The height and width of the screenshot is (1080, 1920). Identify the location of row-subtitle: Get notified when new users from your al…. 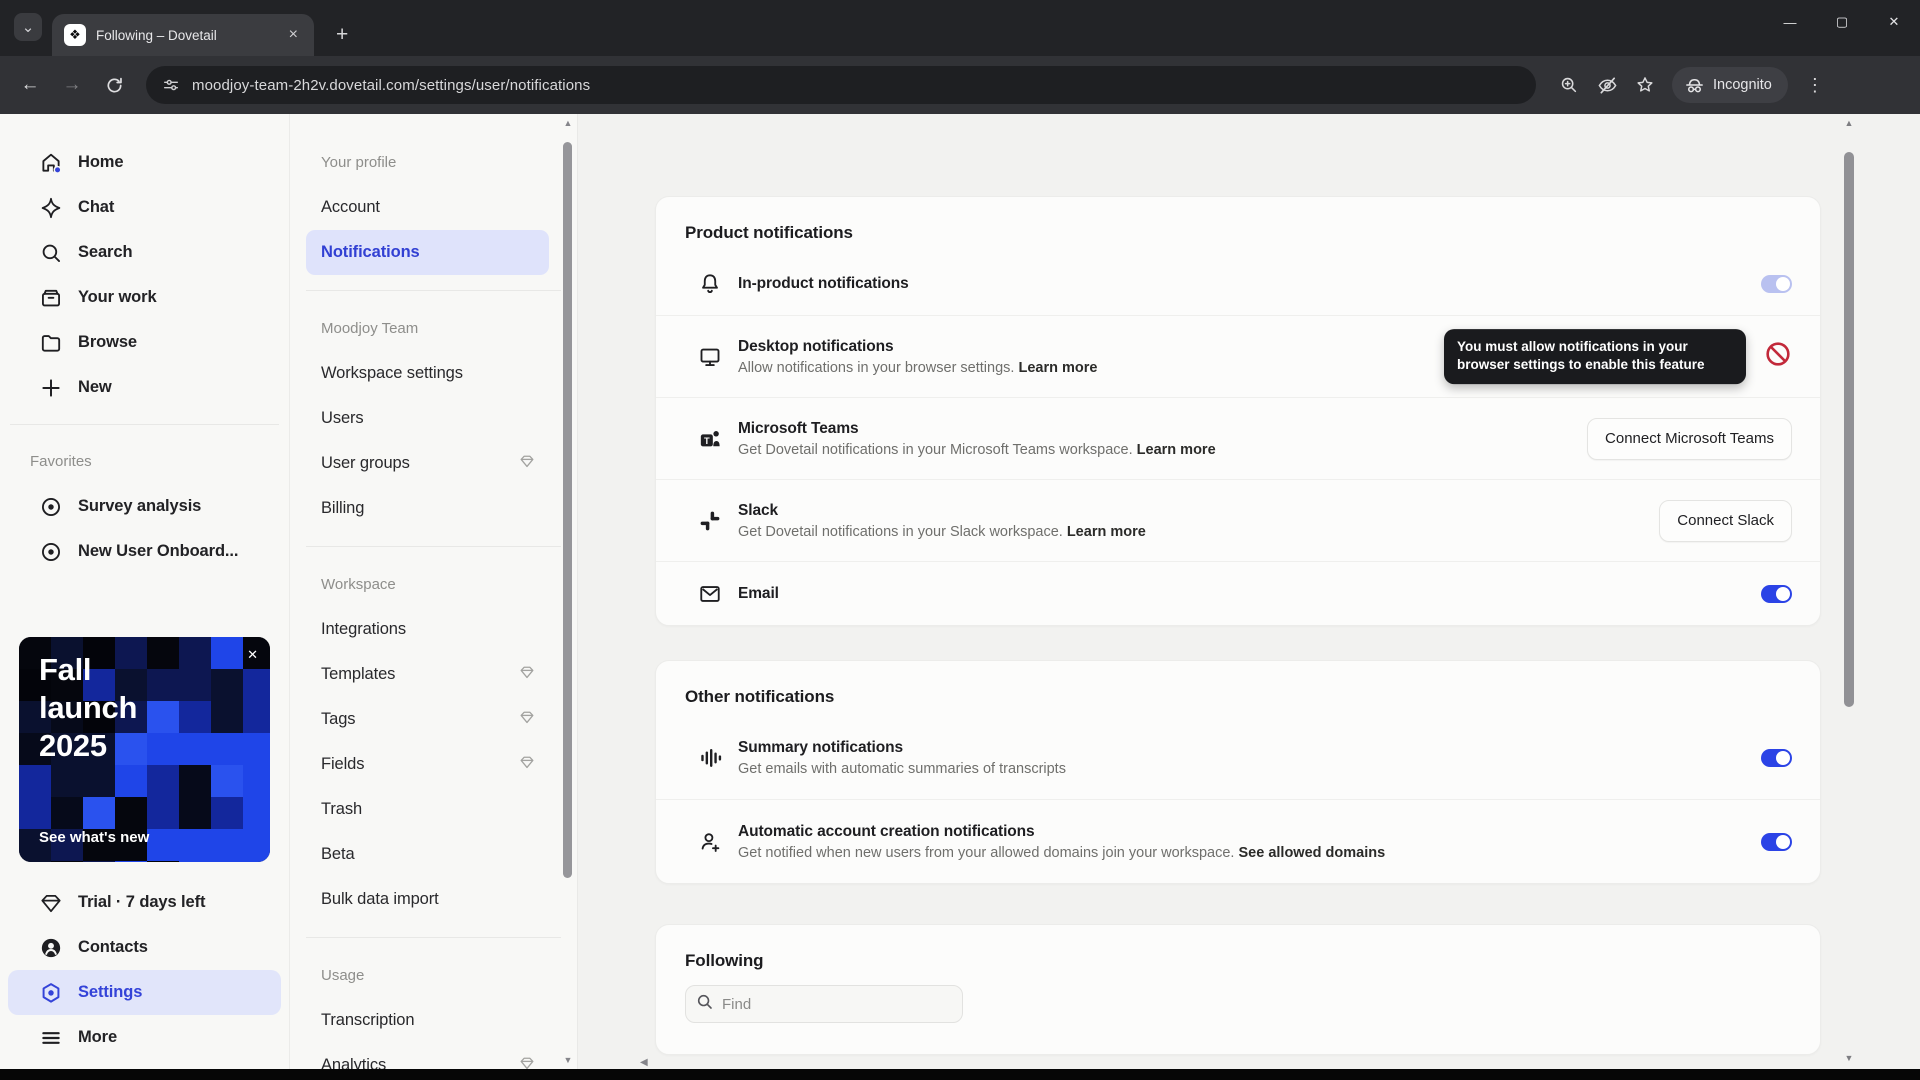
(1062, 852).